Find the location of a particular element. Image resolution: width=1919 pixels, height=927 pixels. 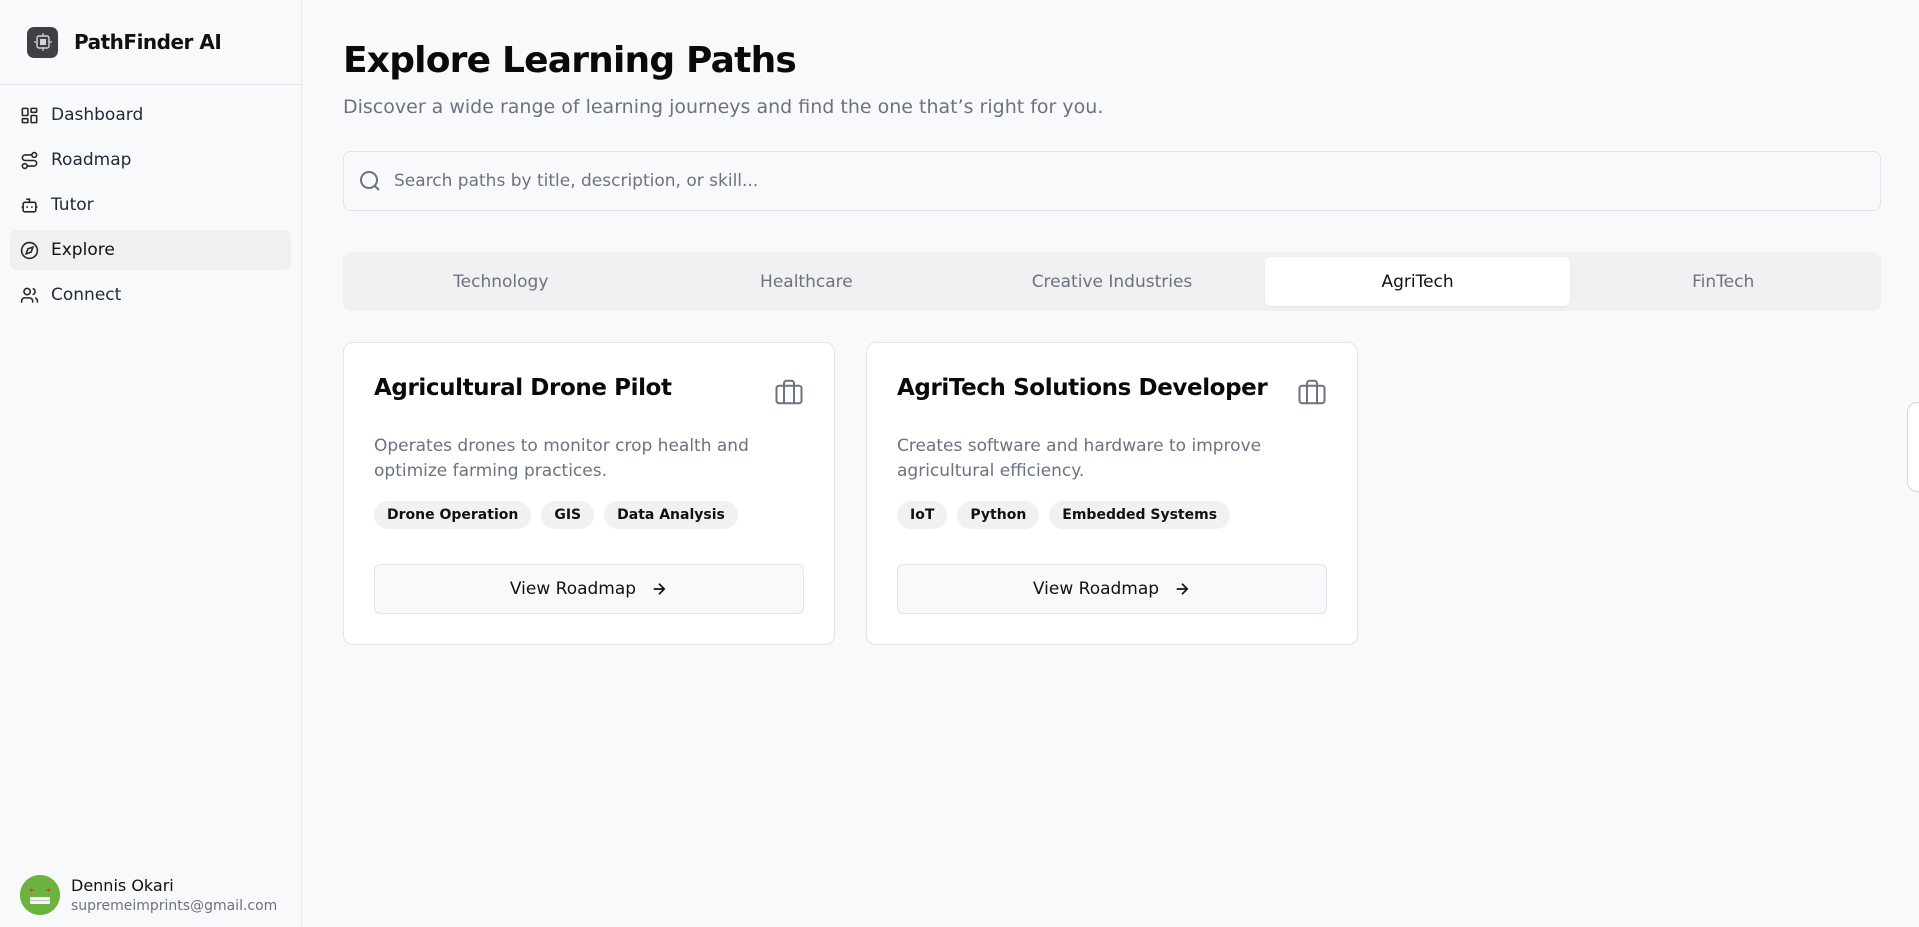

skill-tag: GIS is located at coordinates (568, 515).